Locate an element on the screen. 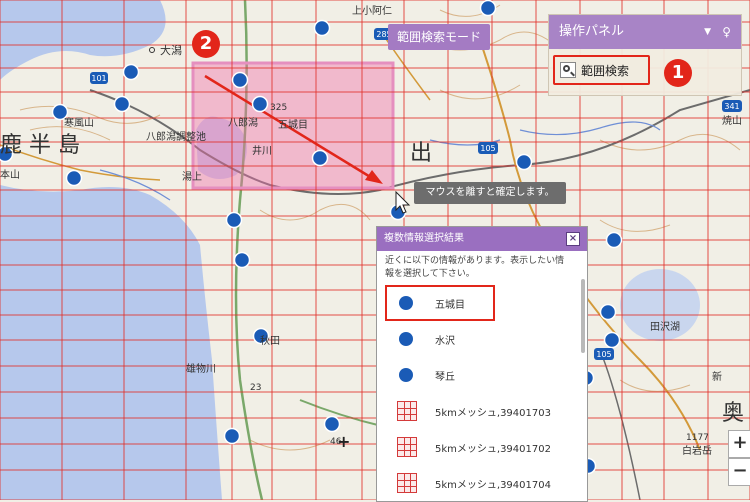 The width and height of the screenshot is (750, 502). popup-header: 複数情報選択結果 × is located at coordinates (482, 239).